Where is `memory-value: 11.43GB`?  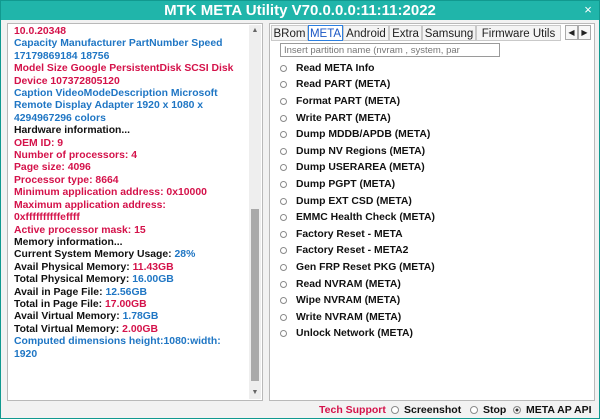
memory-value: 11.43GB is located at coordinates (153, 267).